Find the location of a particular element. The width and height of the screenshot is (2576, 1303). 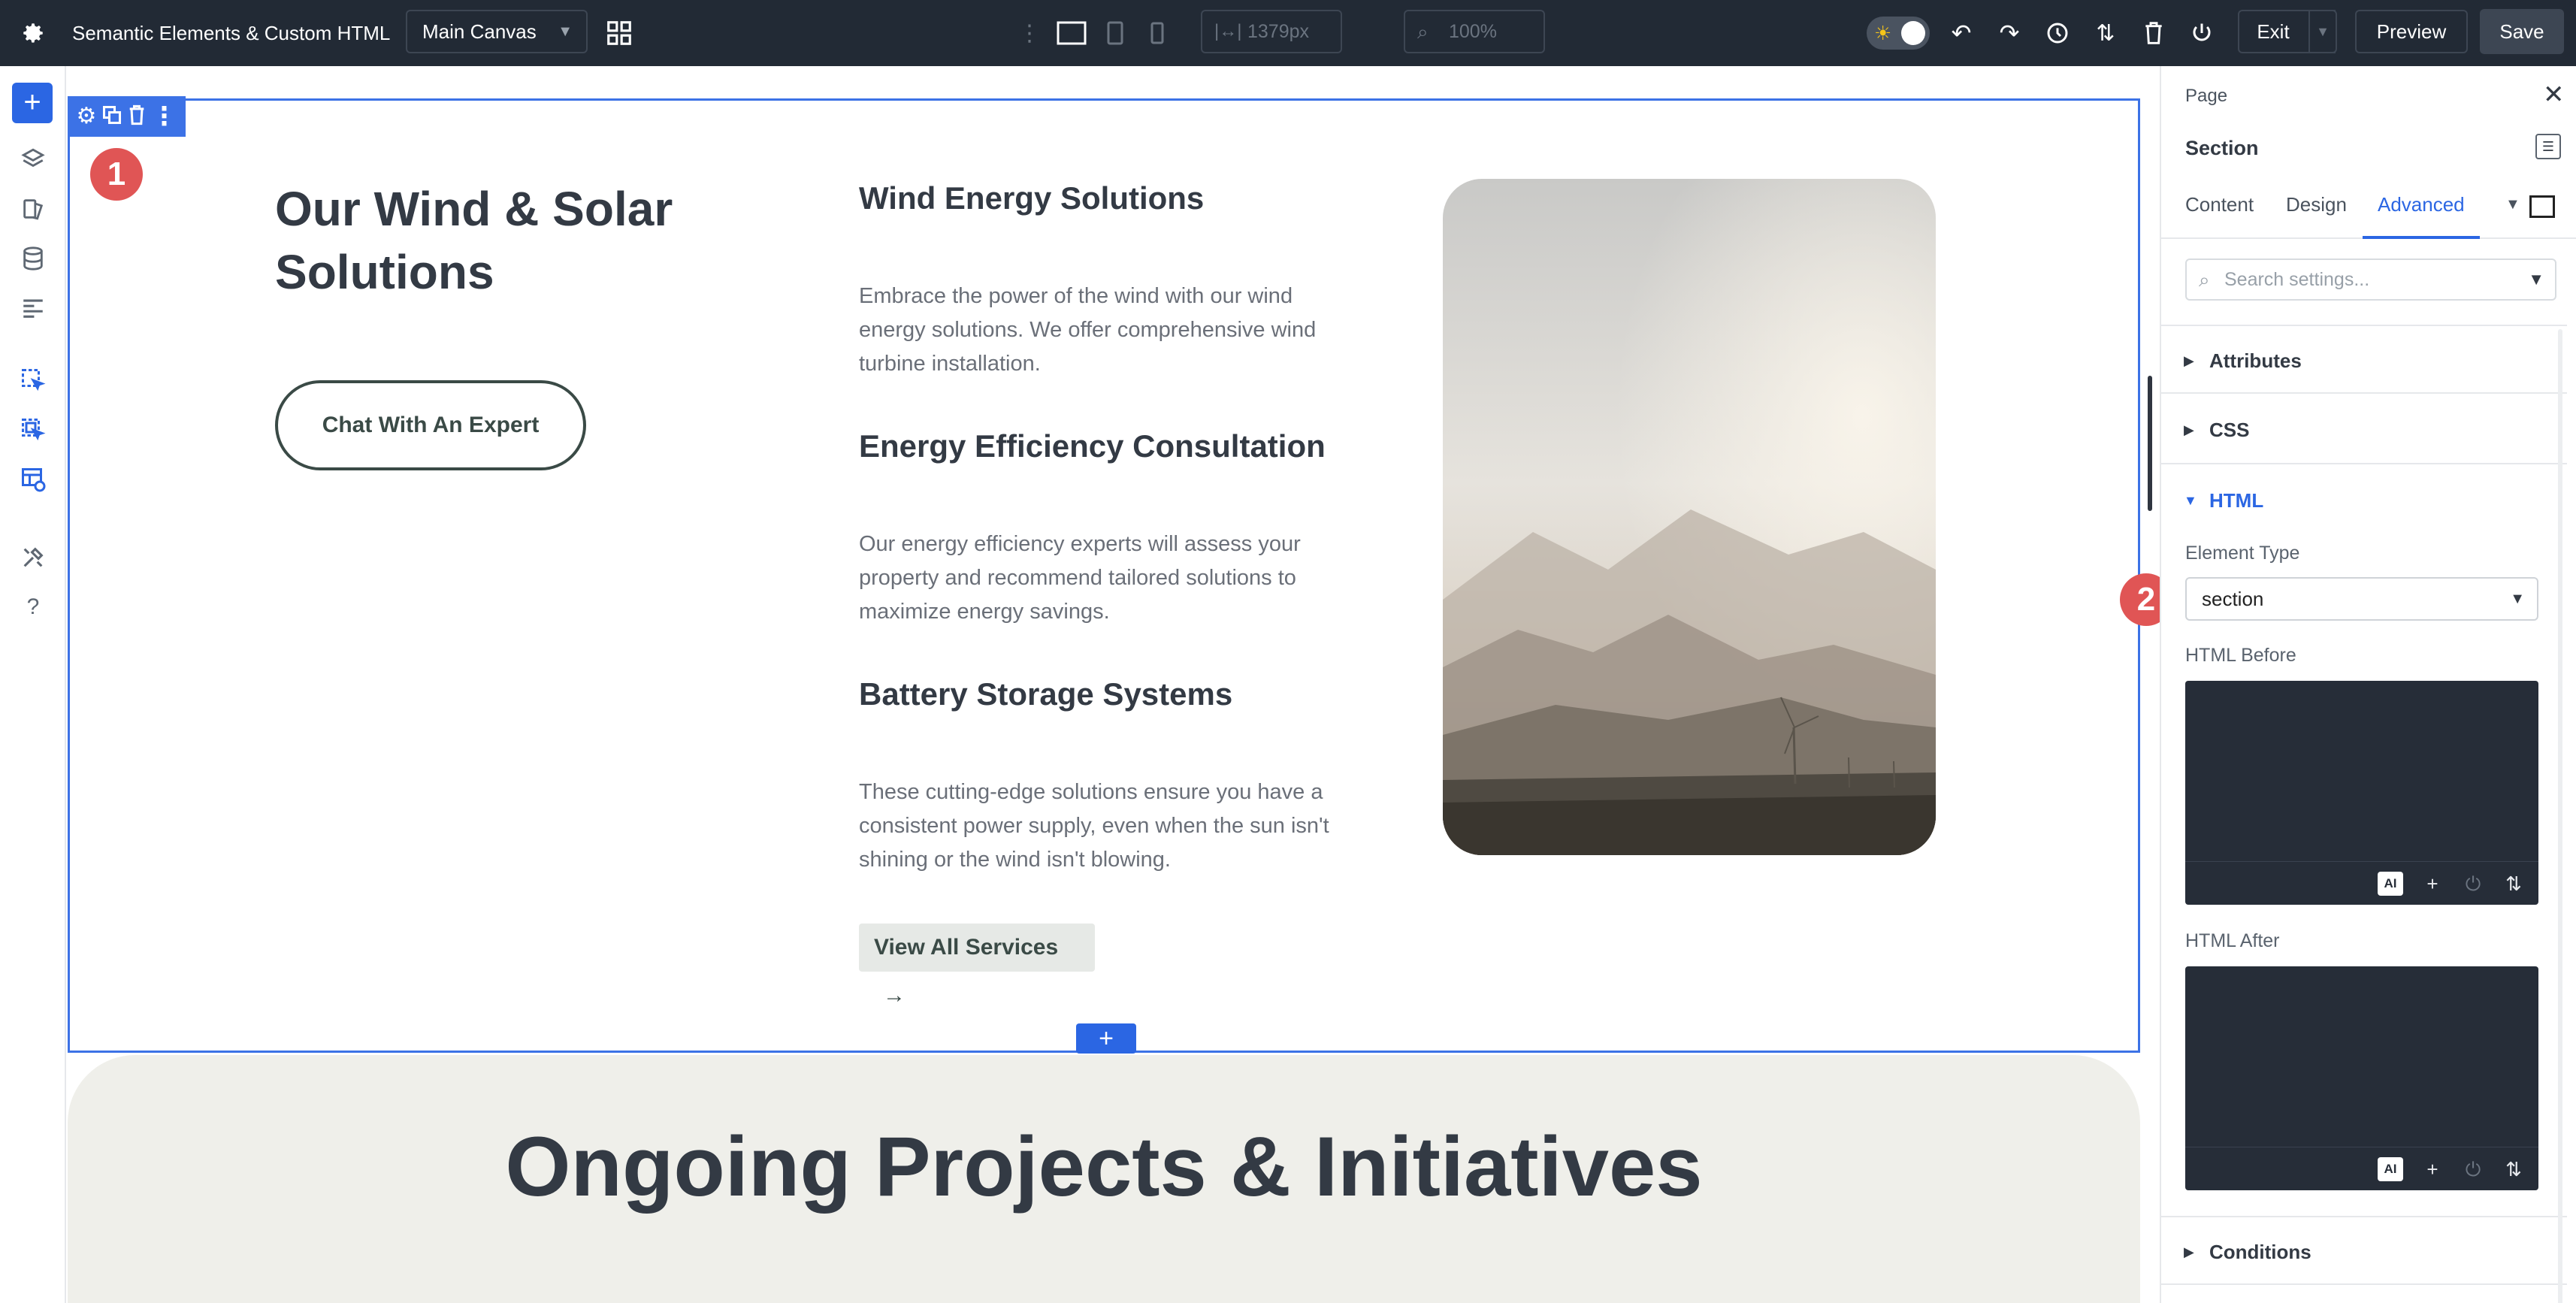

pages-icon is located at coordinates (33, 209).